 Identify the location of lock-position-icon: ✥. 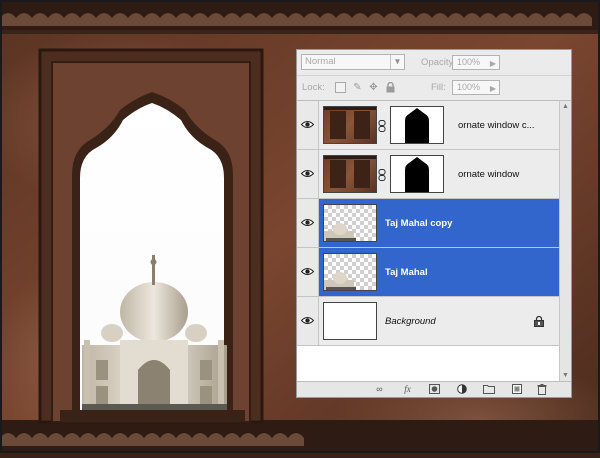
(373, 87).